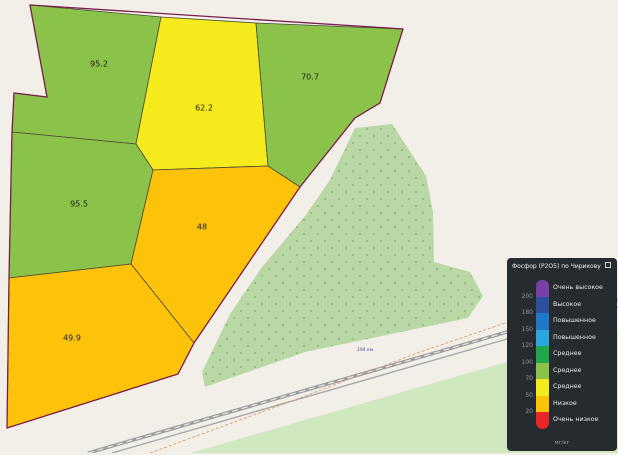 Image resolution: width=618 pixels, height=455 pixels. I want to click on road-km-label: 194 км, so click(365, 350).